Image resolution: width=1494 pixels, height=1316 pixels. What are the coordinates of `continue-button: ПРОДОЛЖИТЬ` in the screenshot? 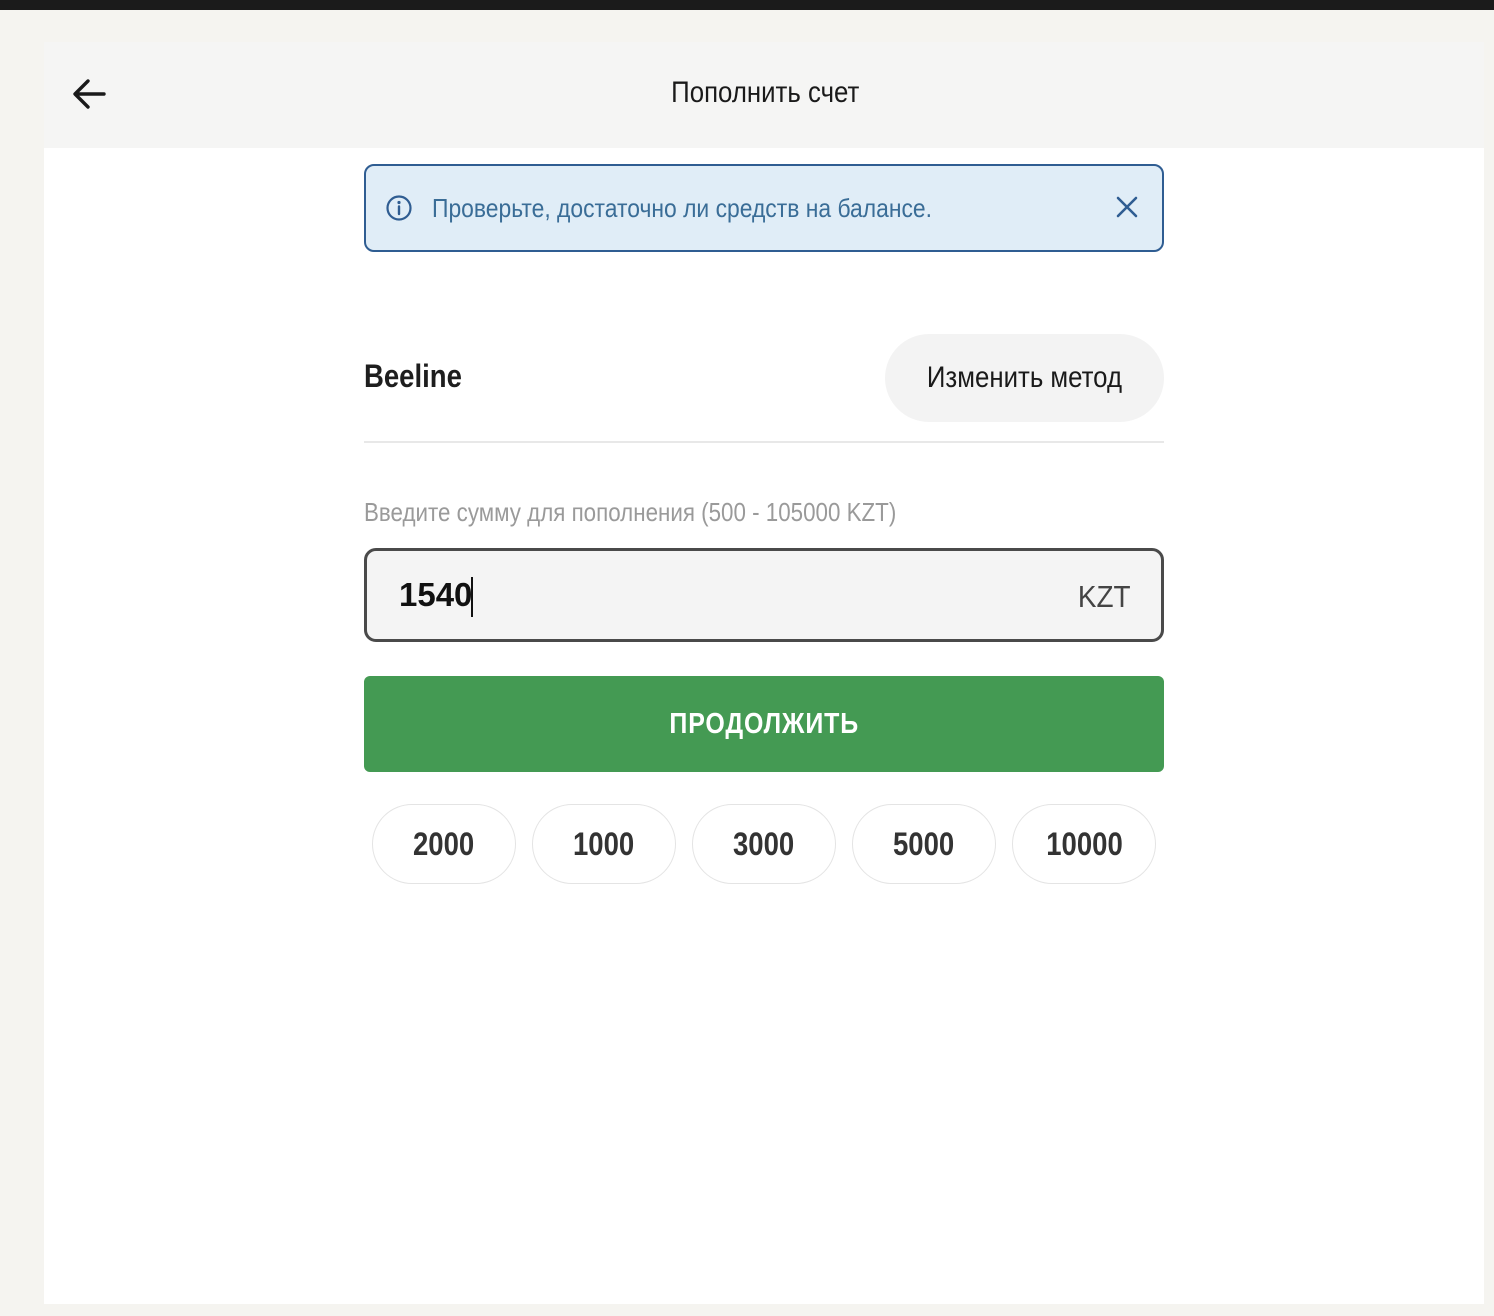 It's located at (764, 724).